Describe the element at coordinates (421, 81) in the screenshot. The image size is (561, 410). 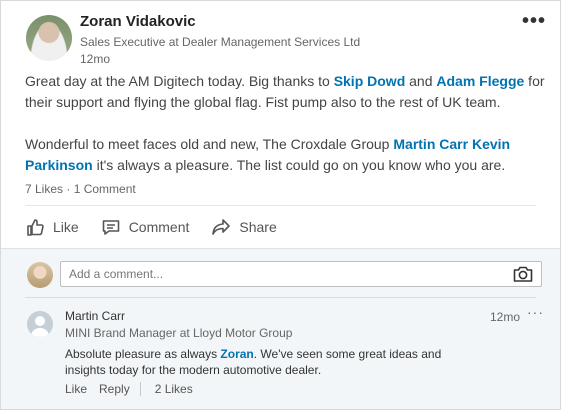
I see `post-text-segment: and` at that location.